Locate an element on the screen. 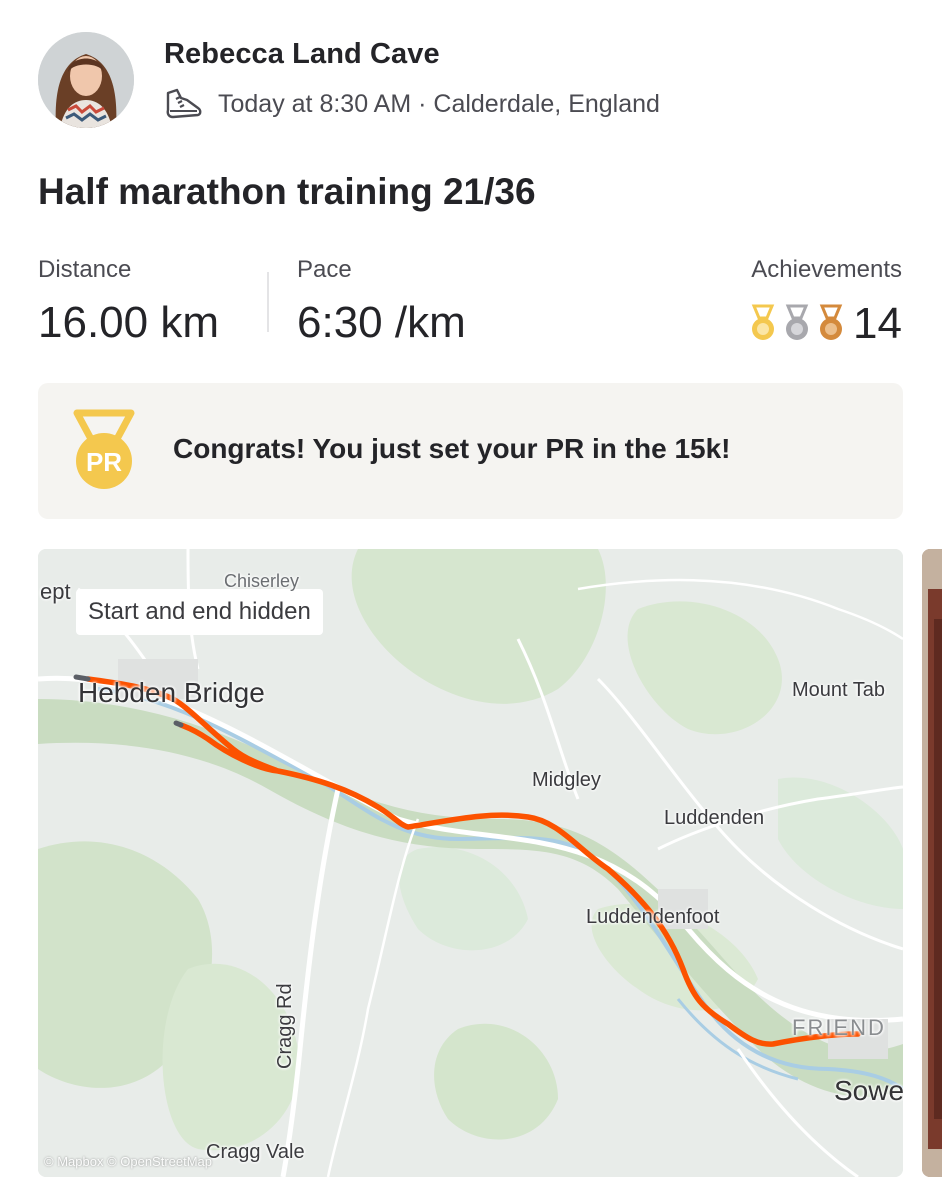  pace-label: Pace is located at coordinates (324, 269).